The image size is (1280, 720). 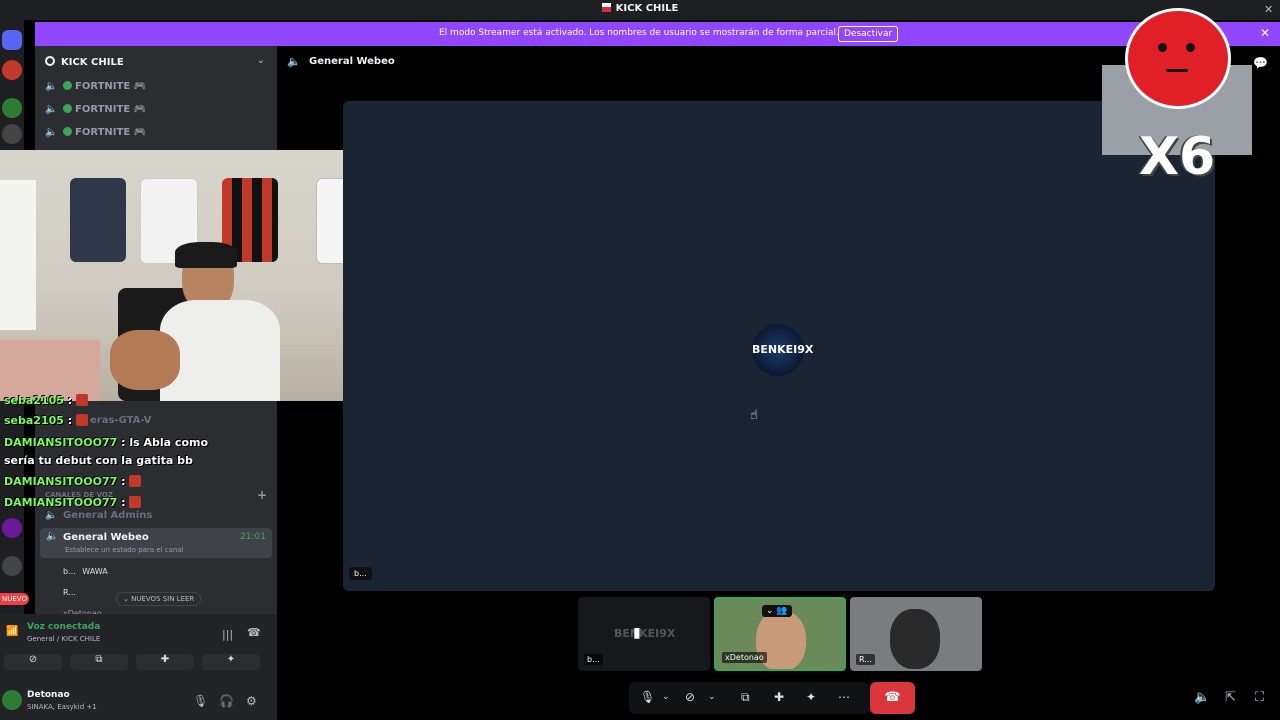 I want to click on noise-icon: |||, so click(x=227, y=634).